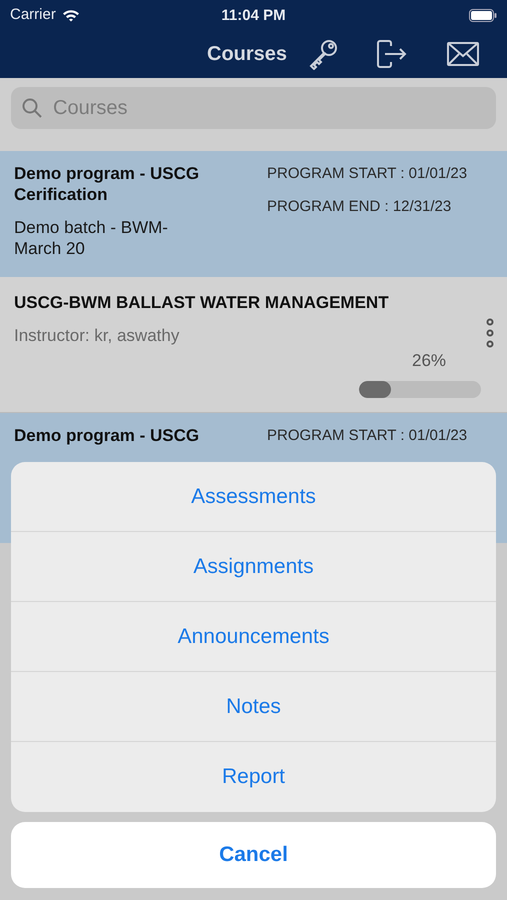  What do you see at coordinates (392, 54) in the screenshot?
I see `logout-icon` at bounding box center [392, 54].